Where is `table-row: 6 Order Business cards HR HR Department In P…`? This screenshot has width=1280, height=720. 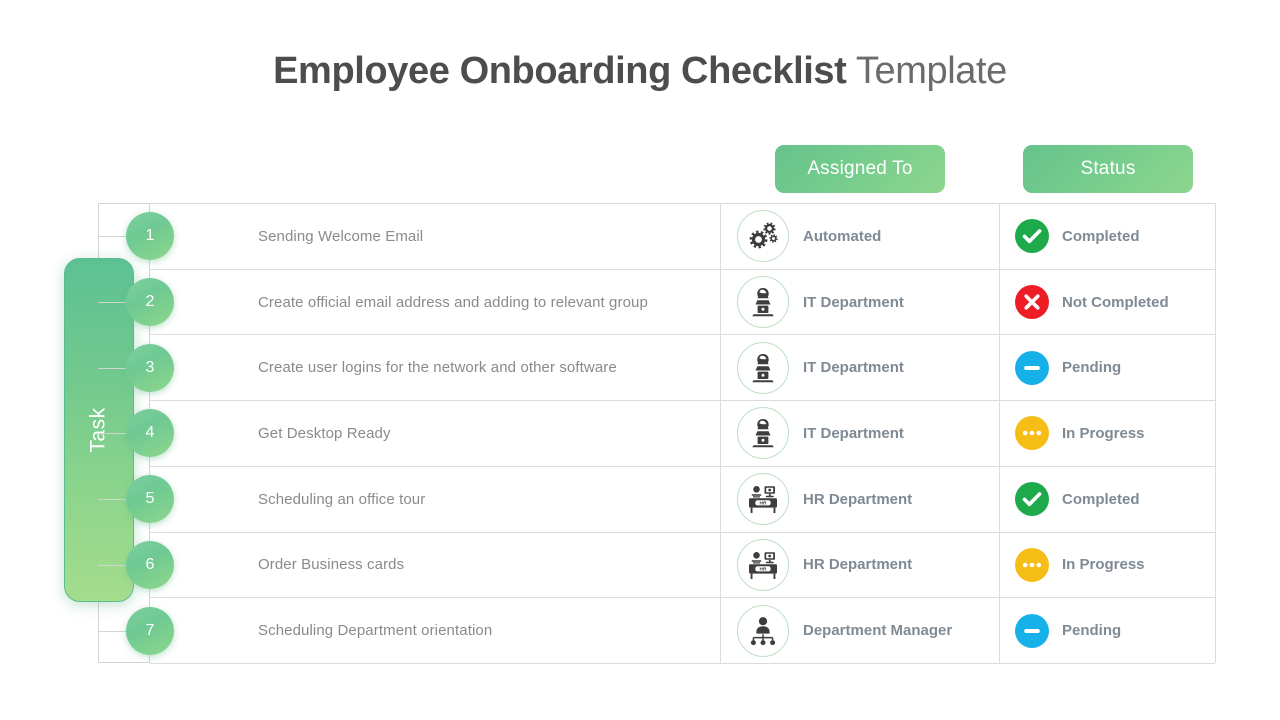 table-row: 6 Order Business cards HR HR Department In P… is located at coordinates (656, 565).